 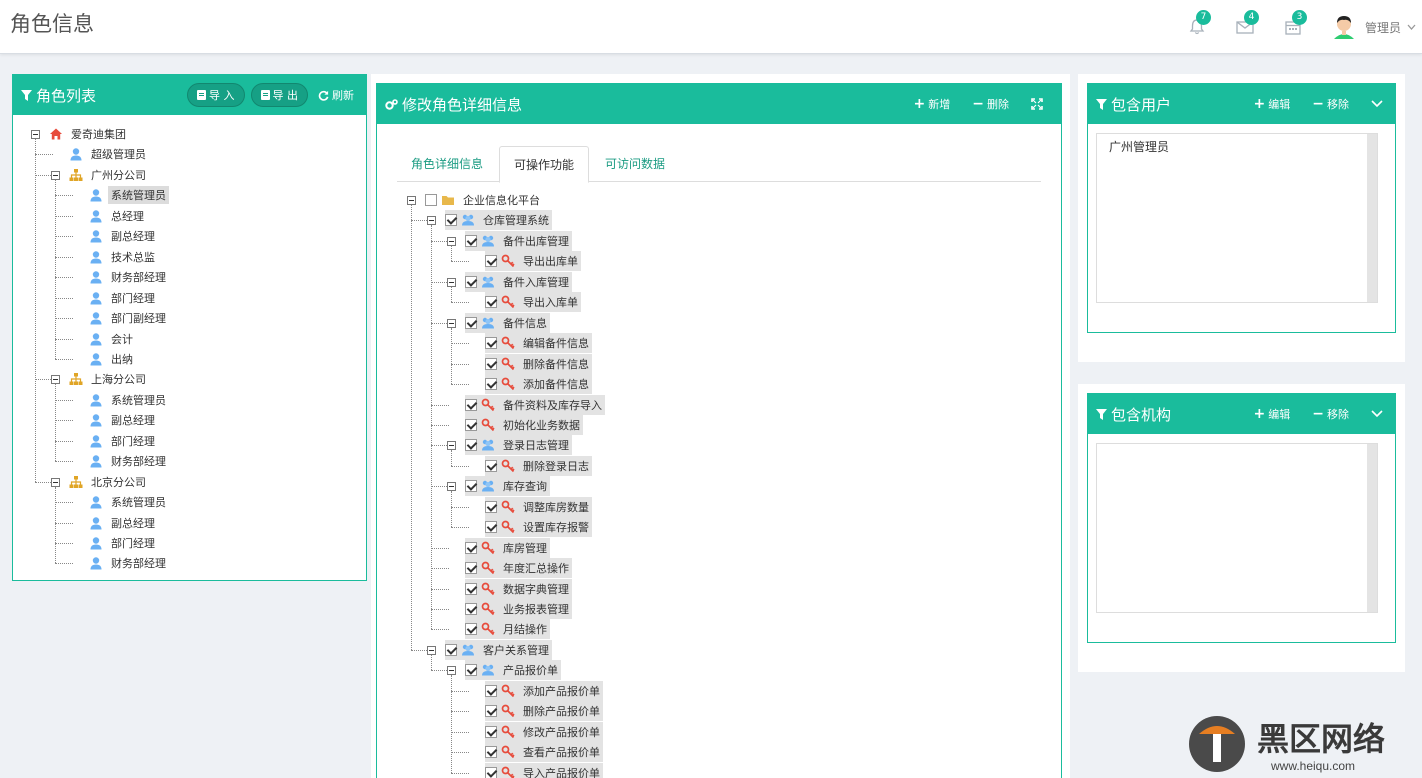 What do you see at coordinates (544, 752) in the screenshot?
I see `tree-node: 查看产品报价单` at bounding box center [544, 752].